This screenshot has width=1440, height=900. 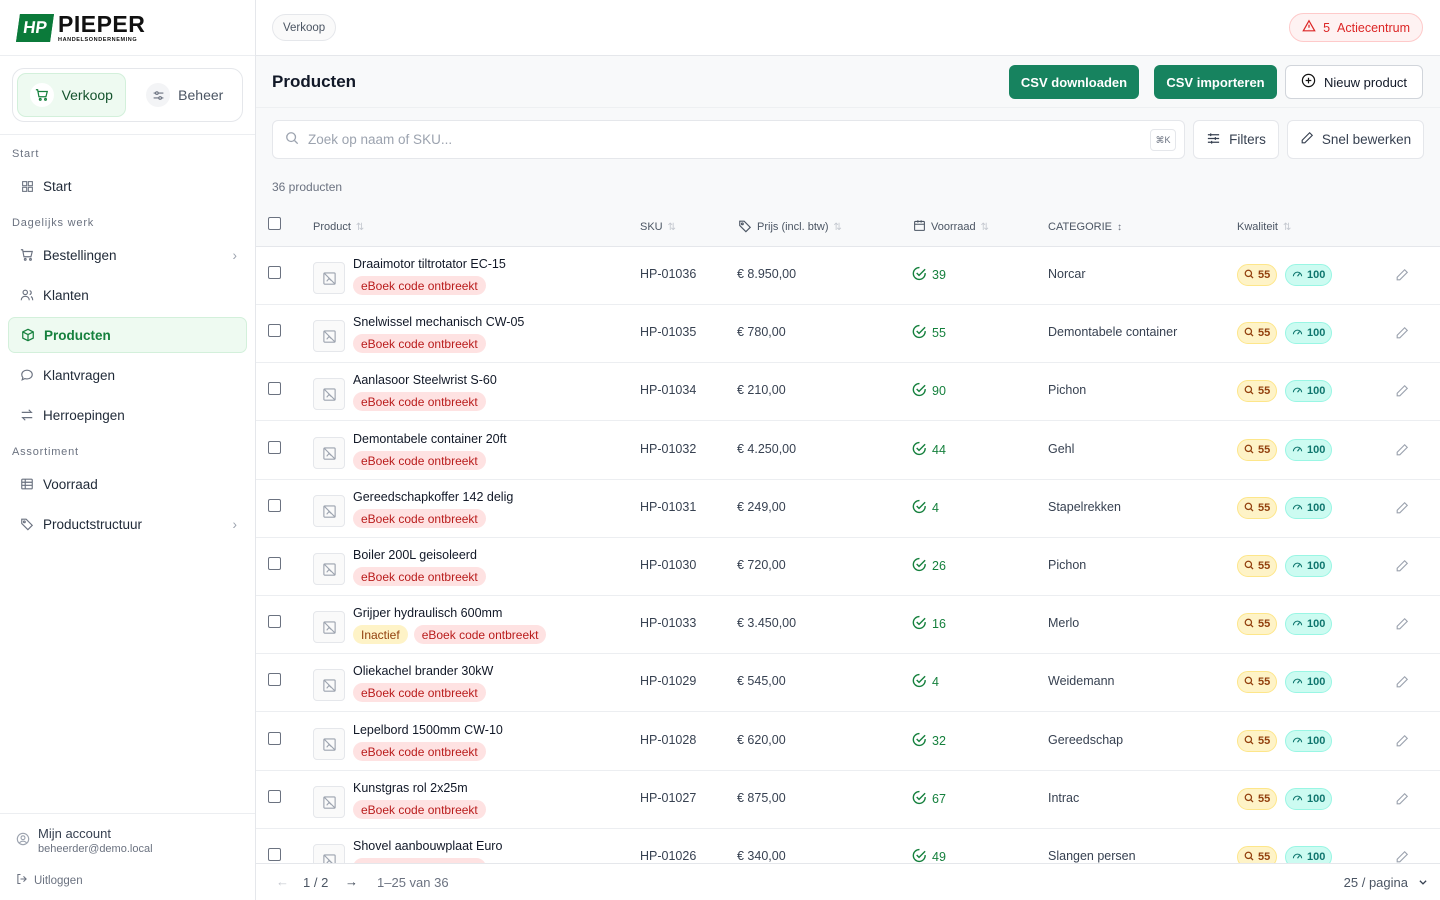 What do you see at coordinates (415, 555) in the screenshot?
I see `product-name: Boiler 200L geisoleerd` at bounding box center [415, 555].